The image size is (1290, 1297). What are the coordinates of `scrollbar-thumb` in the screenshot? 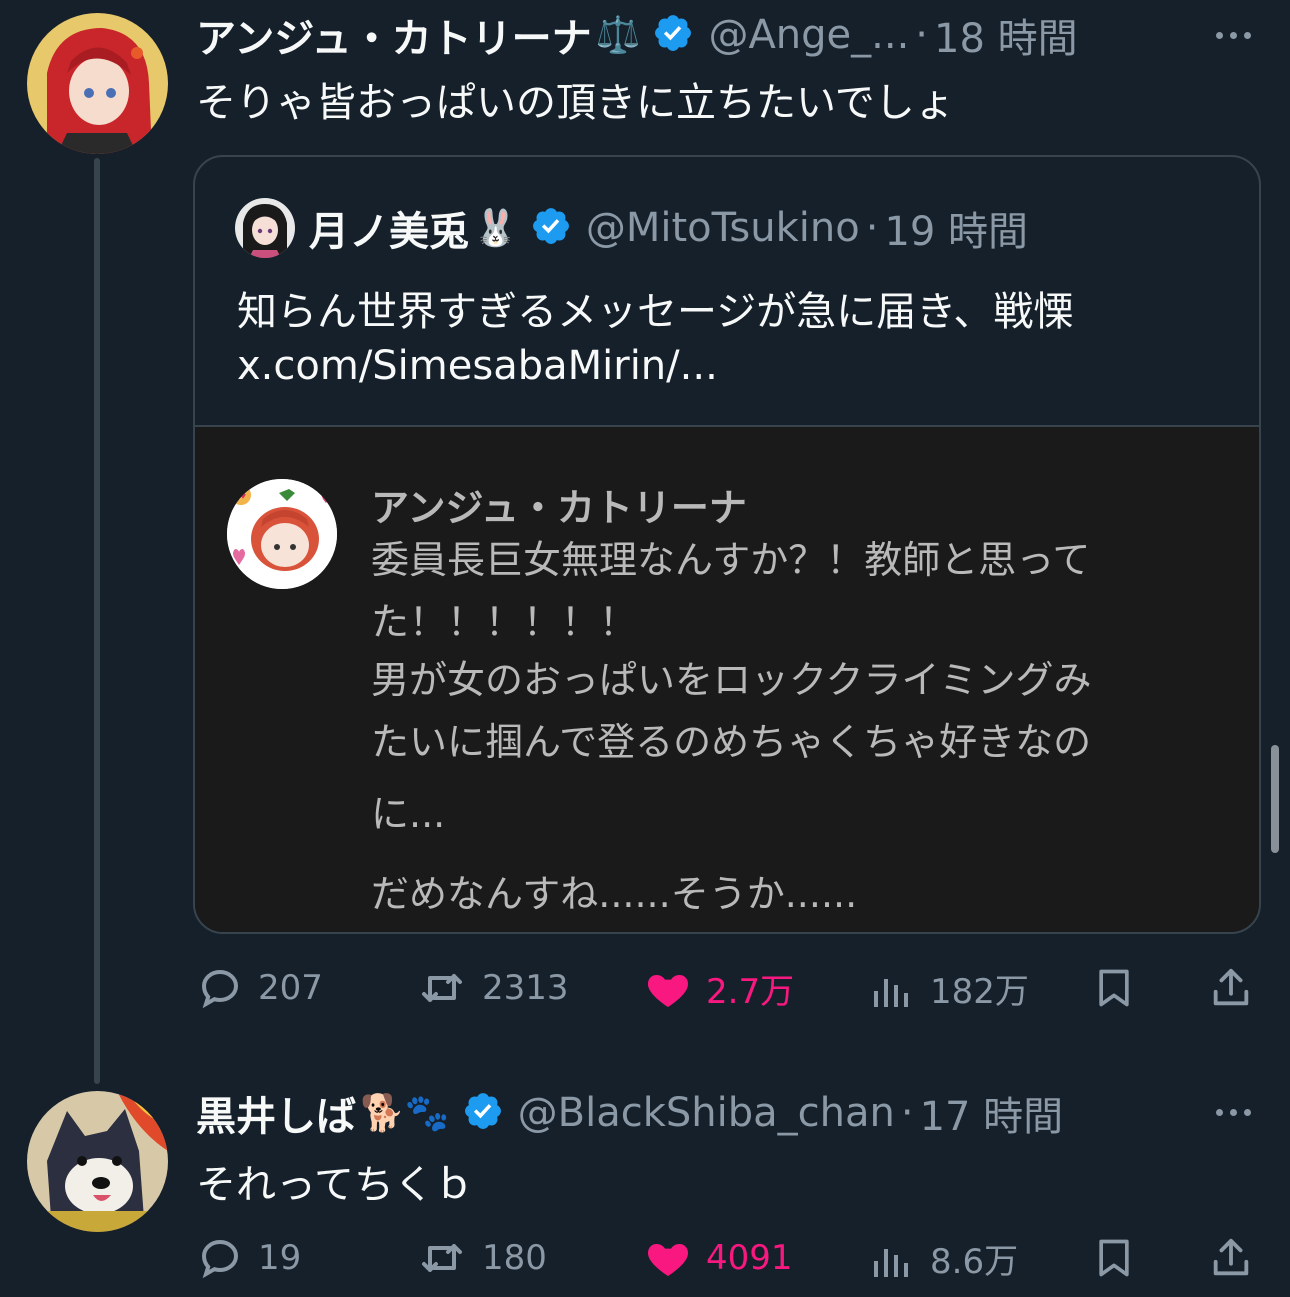 It's located at (1275, 799).